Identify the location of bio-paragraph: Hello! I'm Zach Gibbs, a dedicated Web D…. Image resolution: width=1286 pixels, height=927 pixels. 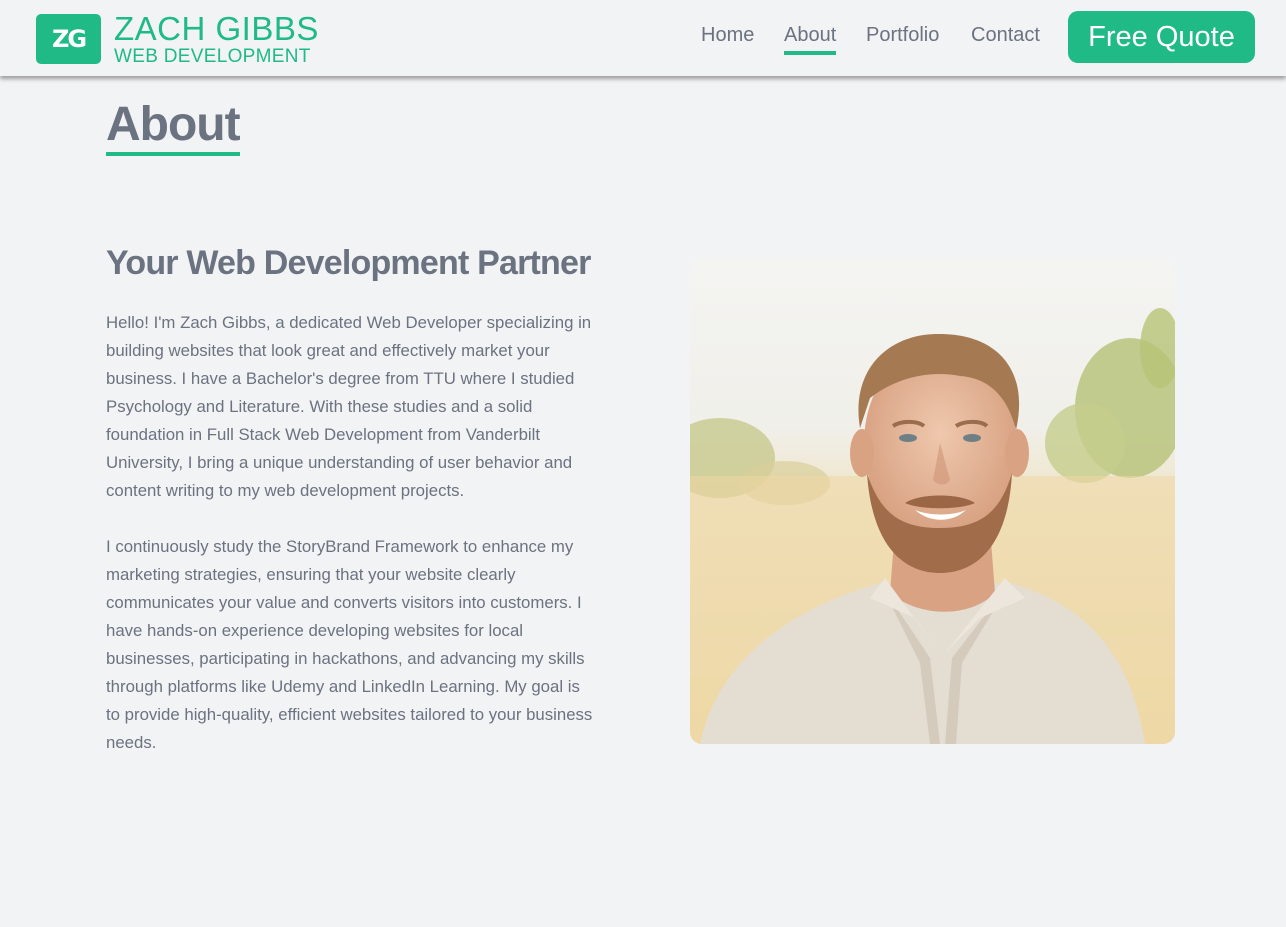
(349, 406).